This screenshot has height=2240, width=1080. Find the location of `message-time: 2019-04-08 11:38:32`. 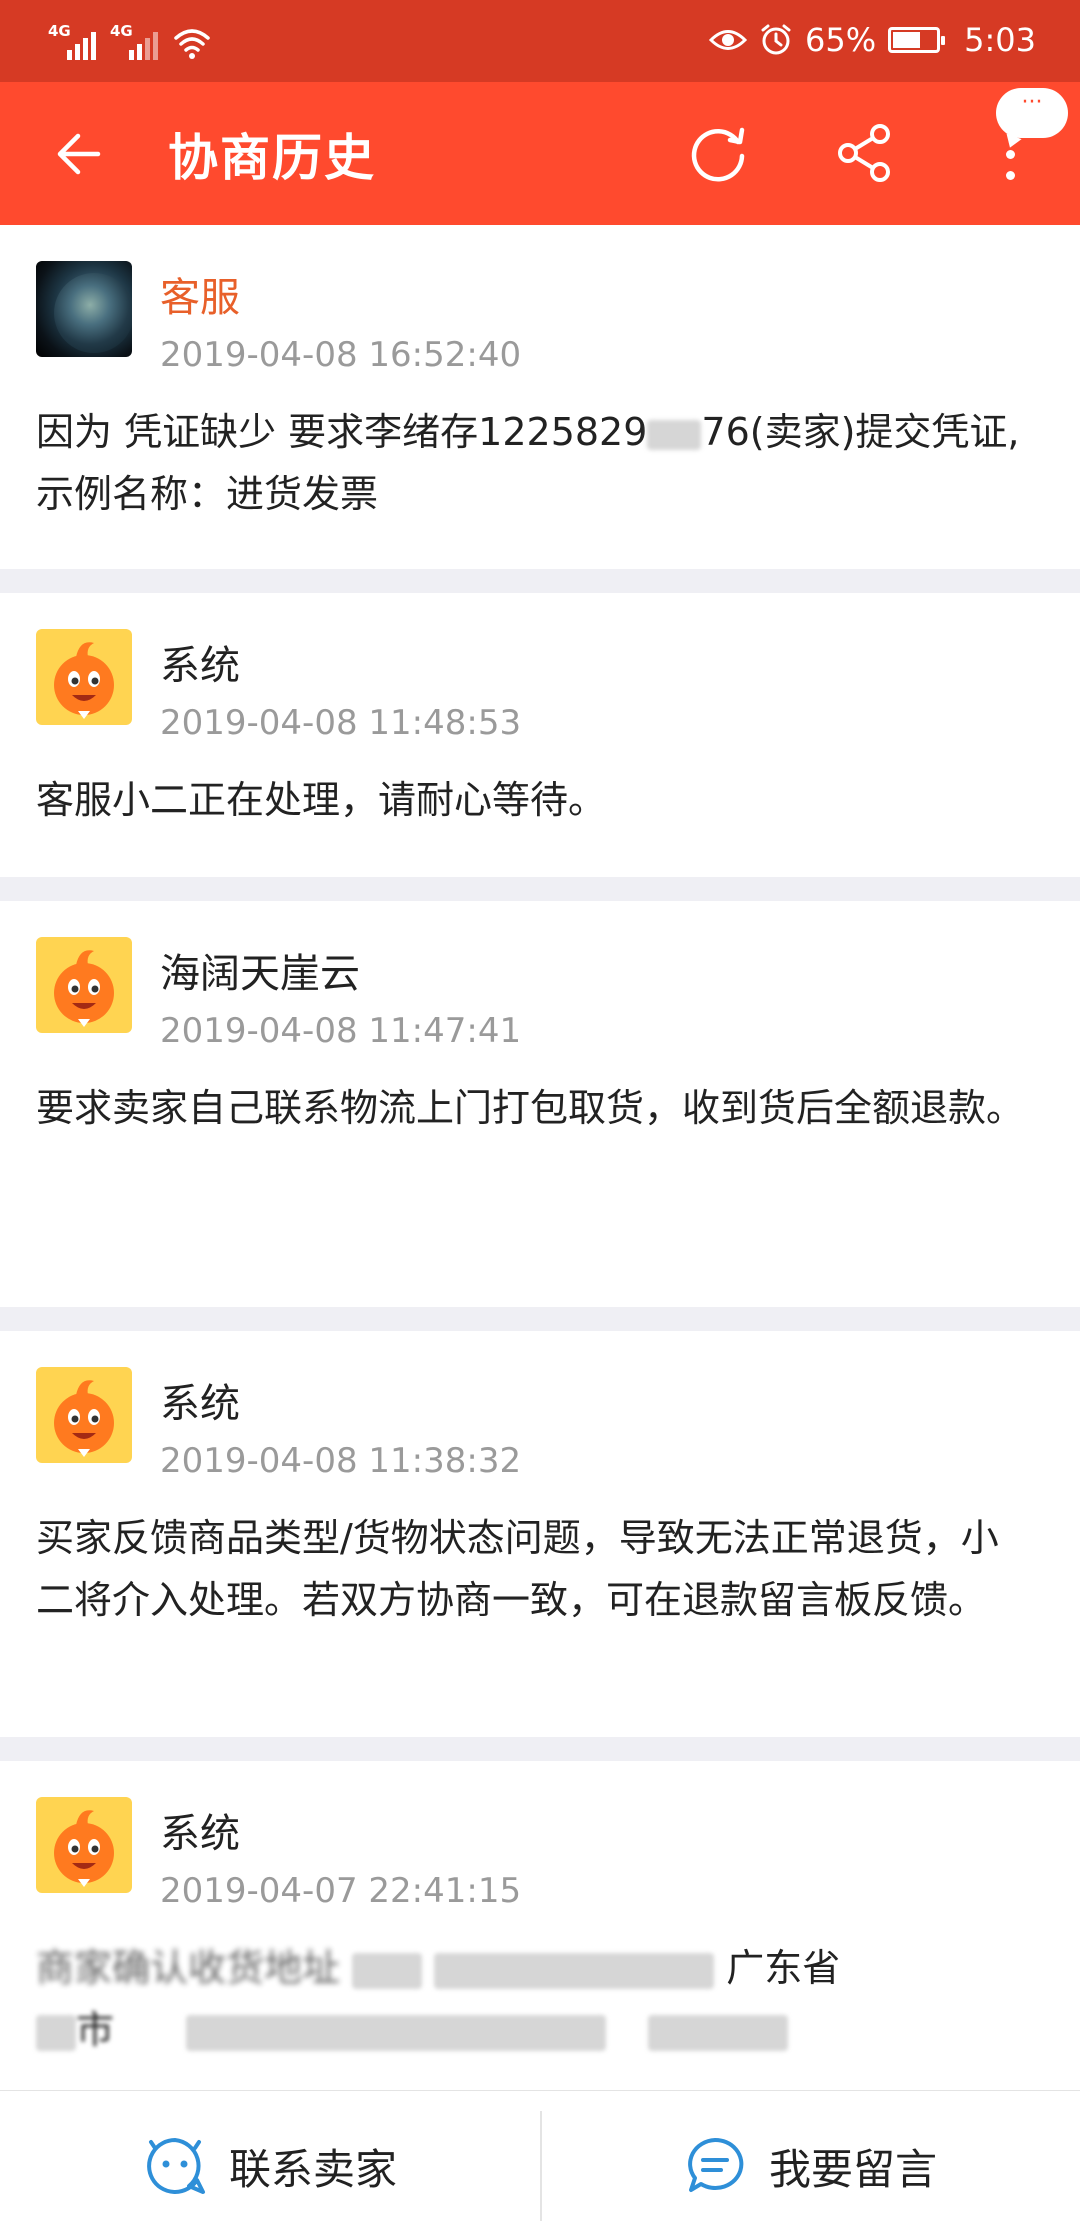

message-time: 2019-04-08 11:38:32 is located at coordinates (341, 1461).